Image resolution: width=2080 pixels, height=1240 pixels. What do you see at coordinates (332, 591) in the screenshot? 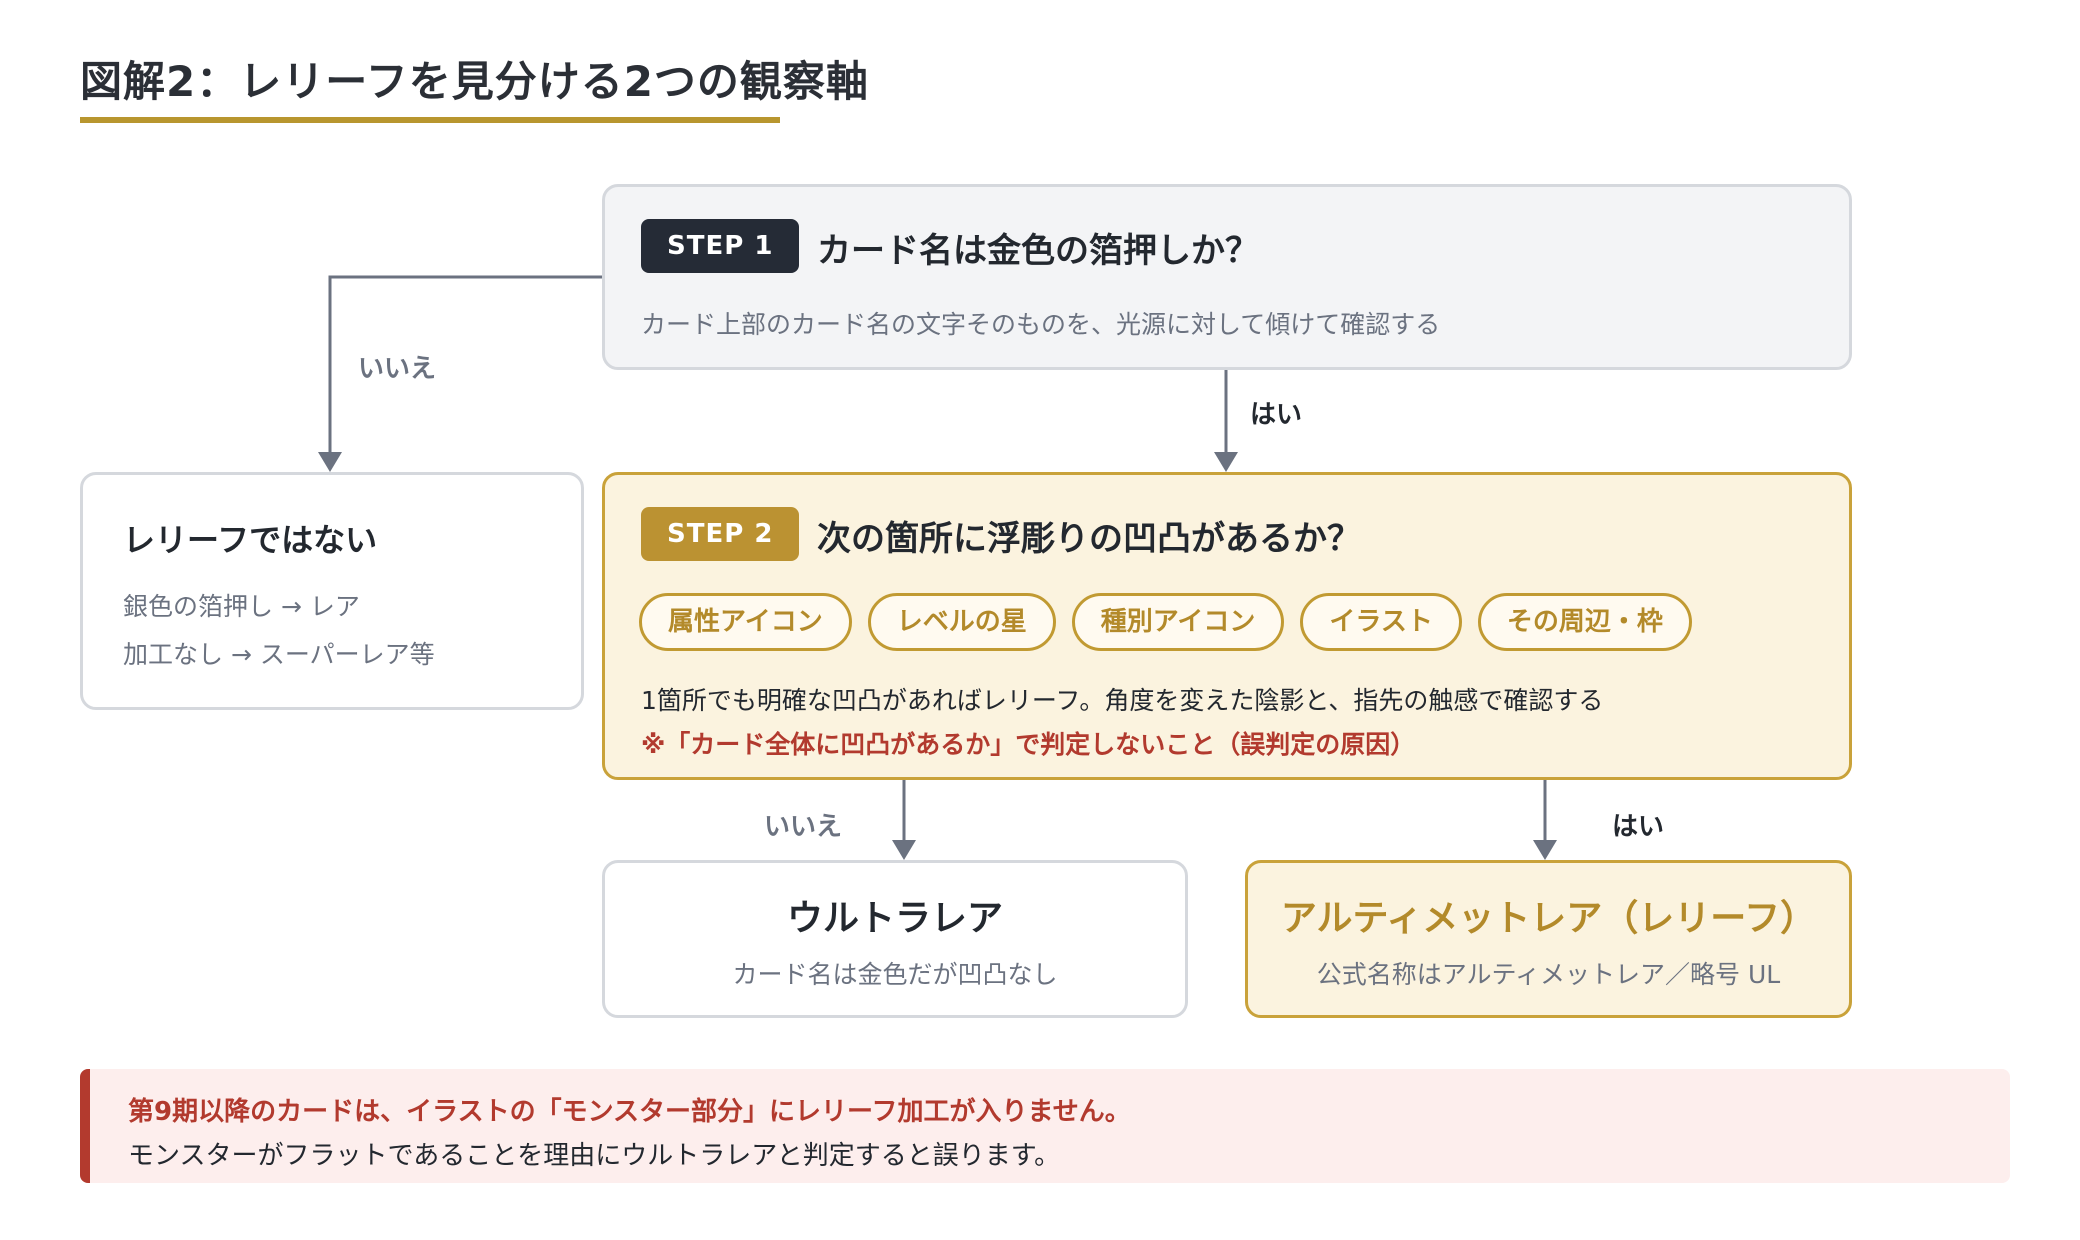
I see `not-relief-box: レリーフではない 銀色の箔押し → レア 加工なし → スーパーレア等` at bounding box center [332, 591].